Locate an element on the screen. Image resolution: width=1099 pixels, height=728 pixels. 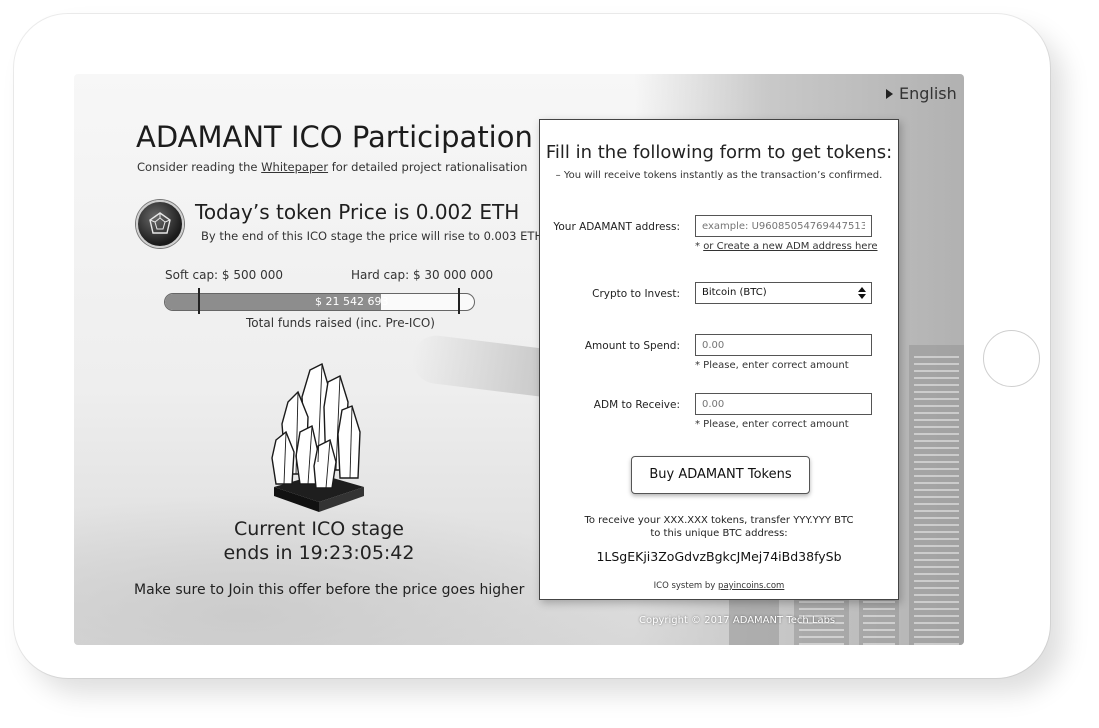
amount-hint: * Please, enter correct amount is located at coordinates (772, 365).